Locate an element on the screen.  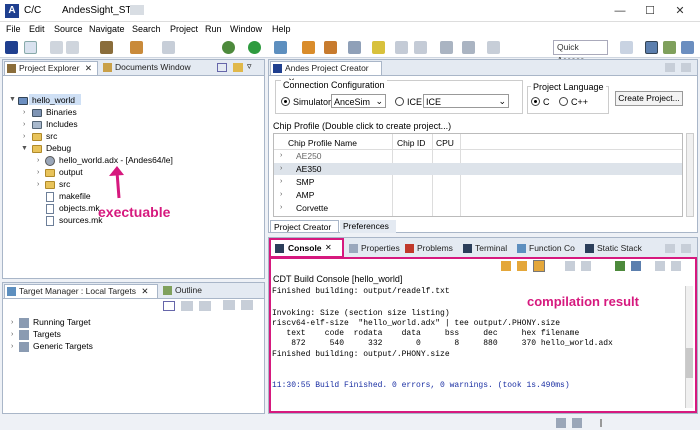
pencil-icon is located at coordinates (330, 47).